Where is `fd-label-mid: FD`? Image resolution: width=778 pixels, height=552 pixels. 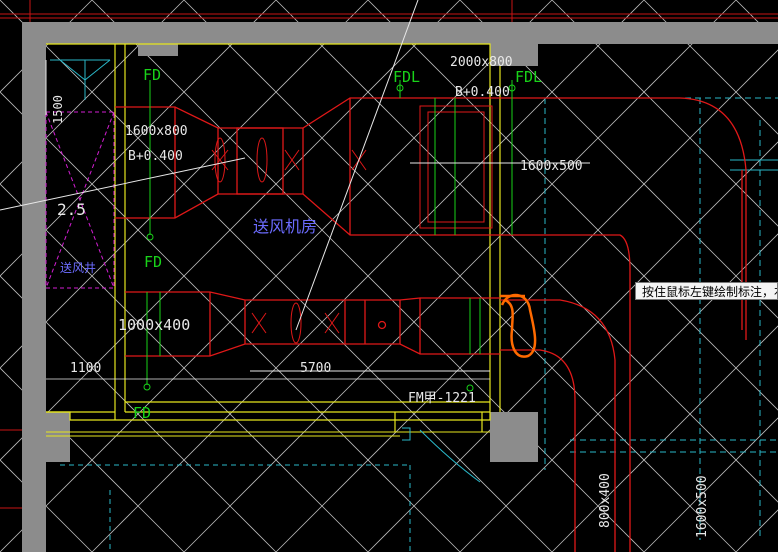 fd-label-mid: FD is located at coordinates (153, 262).